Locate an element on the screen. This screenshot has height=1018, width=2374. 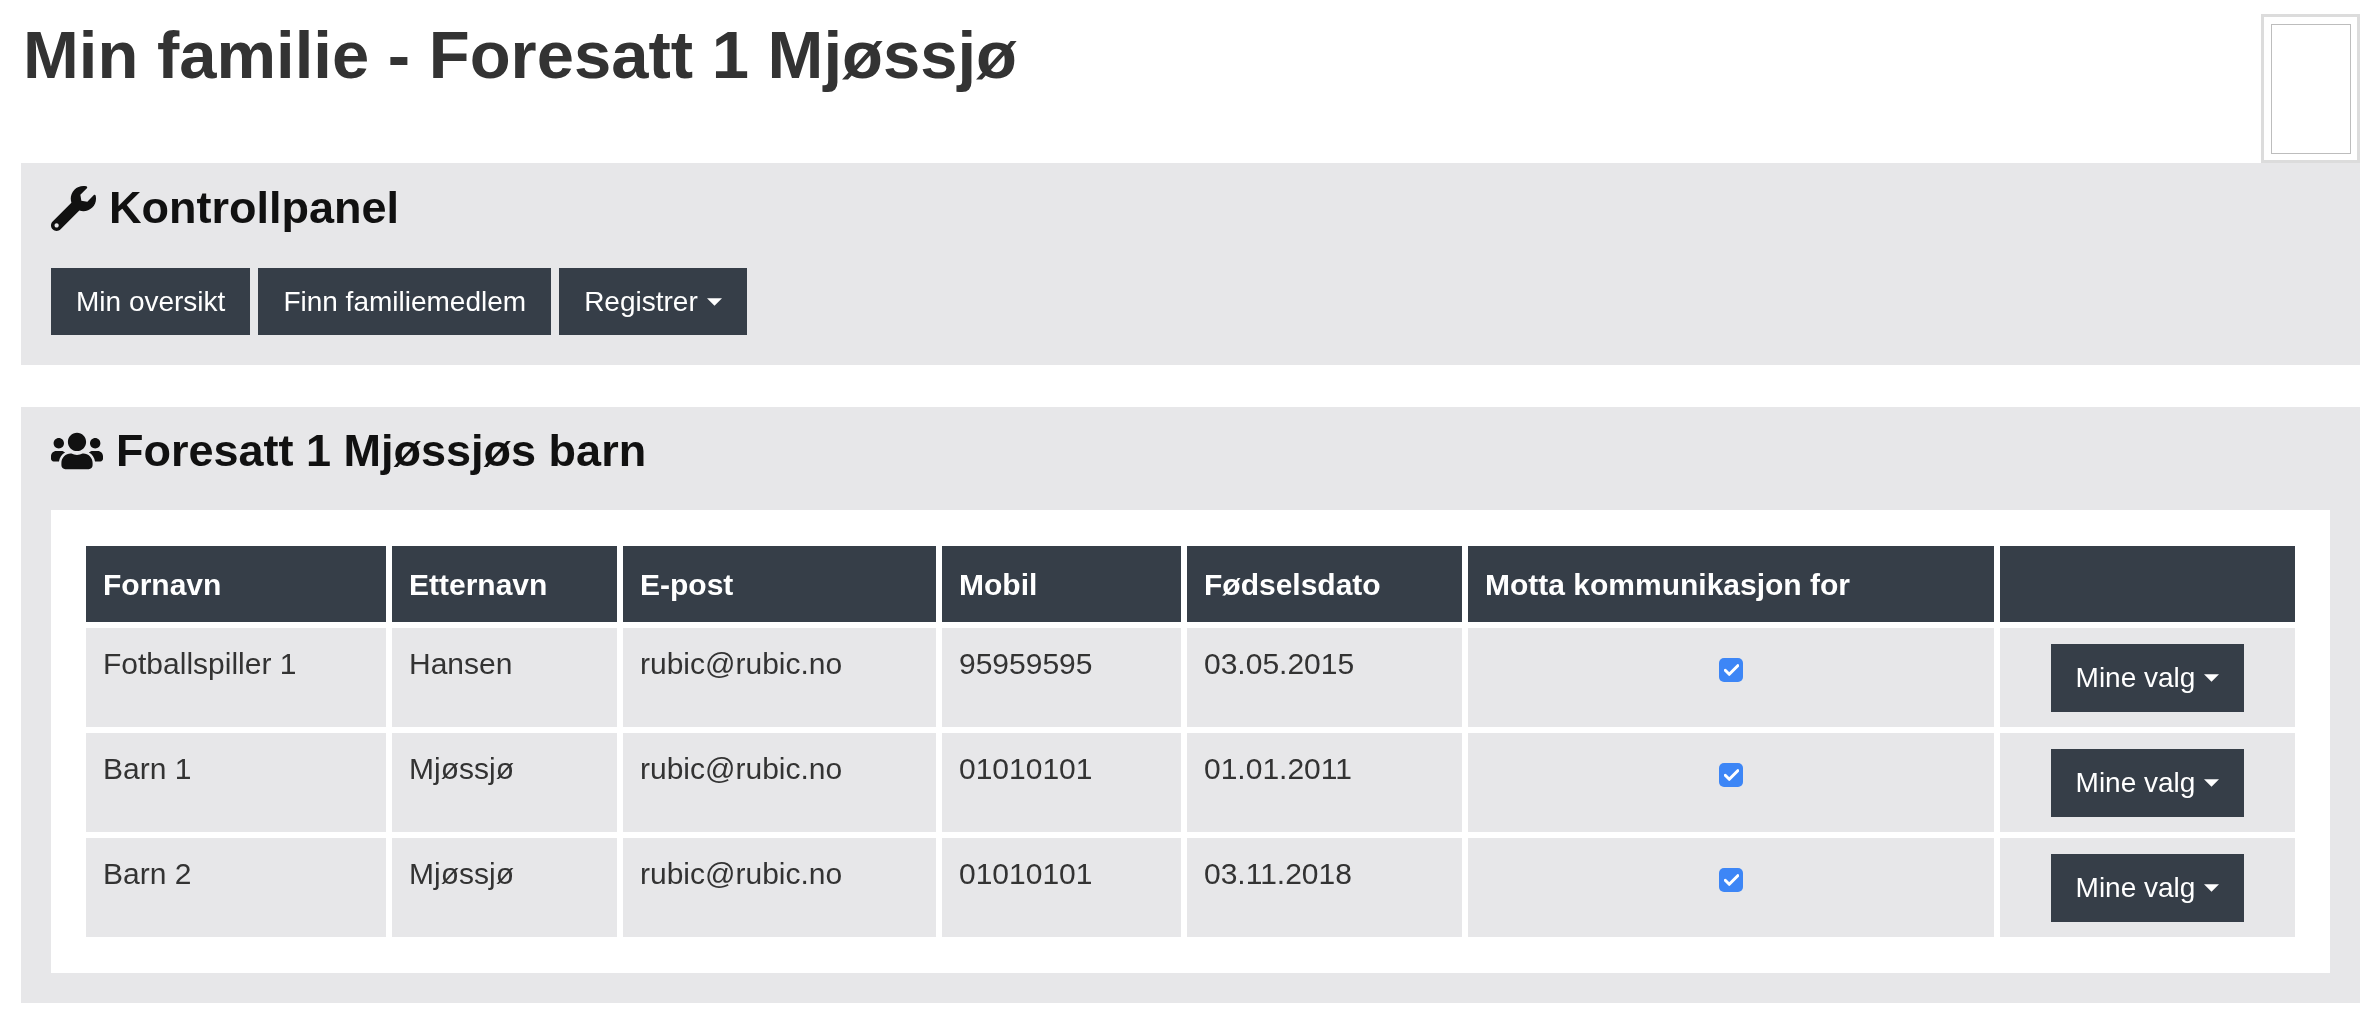
panel-heading: Foresatt 1 Mjøssjøs barn is located at coordinates (381, 451).